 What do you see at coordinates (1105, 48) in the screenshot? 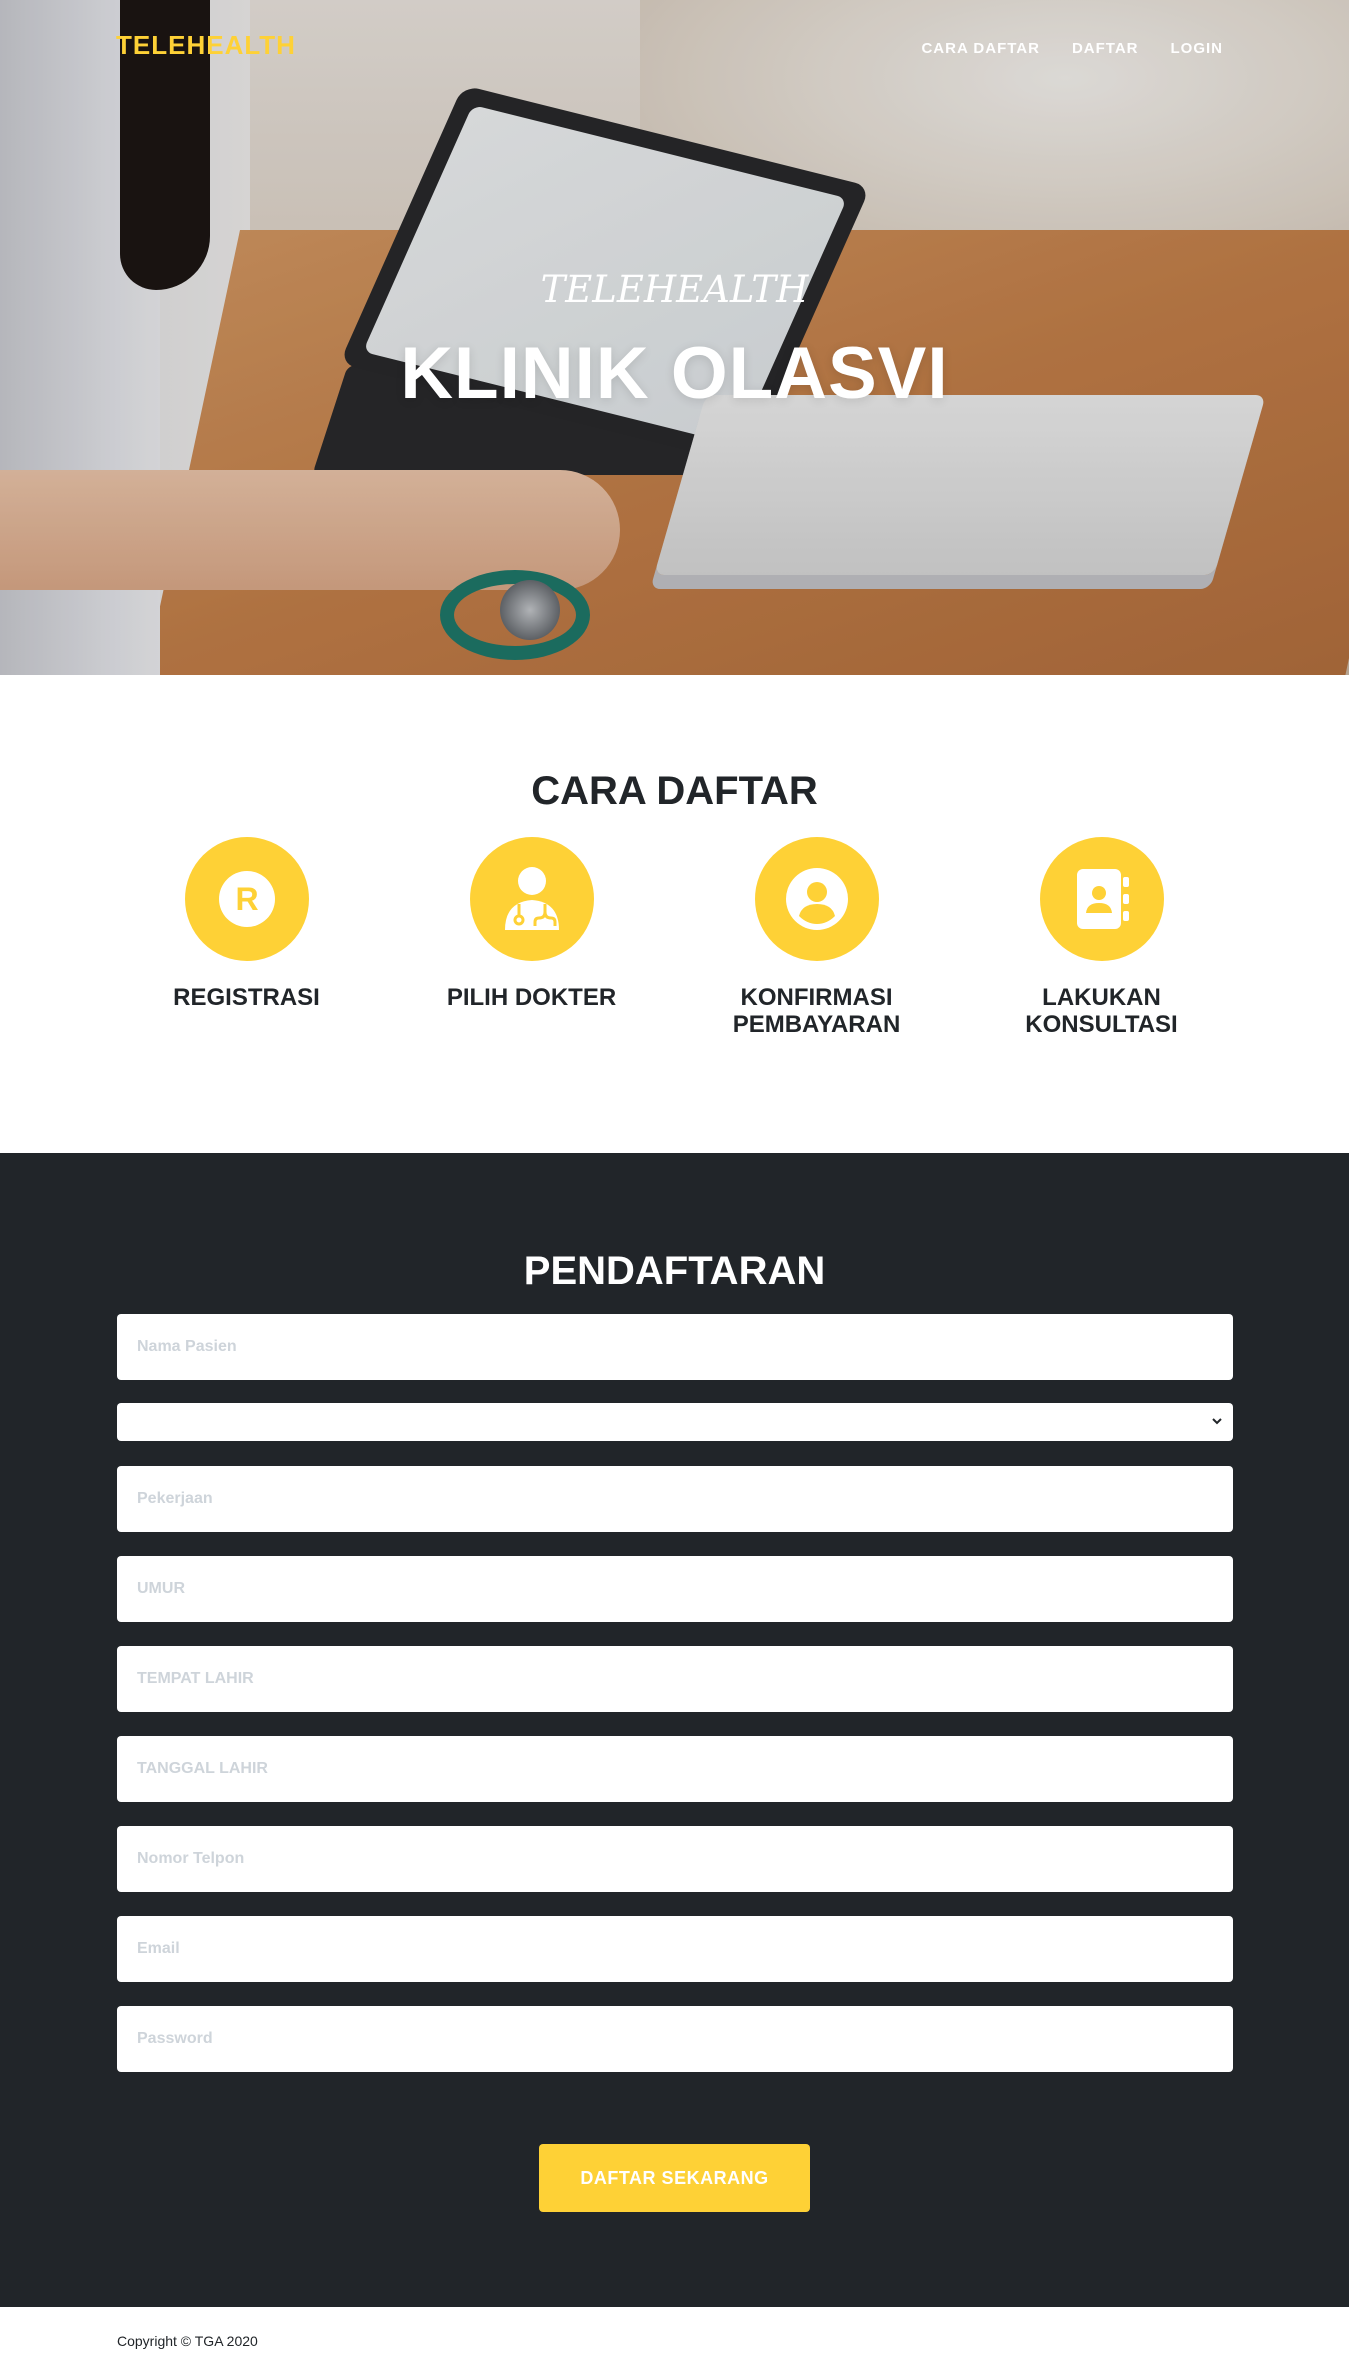
I see `nav-item-daftar: DAFTAR` at bounding box center [1105, 48].